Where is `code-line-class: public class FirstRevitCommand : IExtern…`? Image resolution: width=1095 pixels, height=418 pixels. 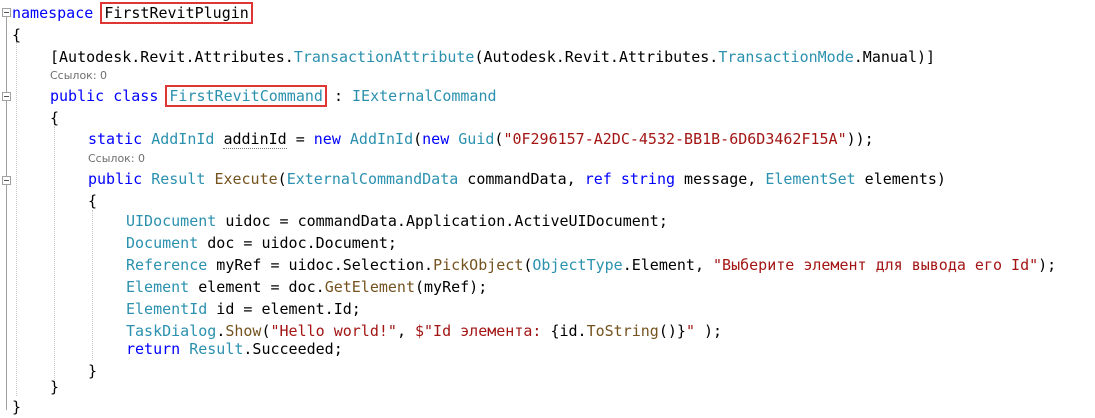 code-line-class: public class FirstRevitCommand : IExtern… is located at coordinates (273, 96).